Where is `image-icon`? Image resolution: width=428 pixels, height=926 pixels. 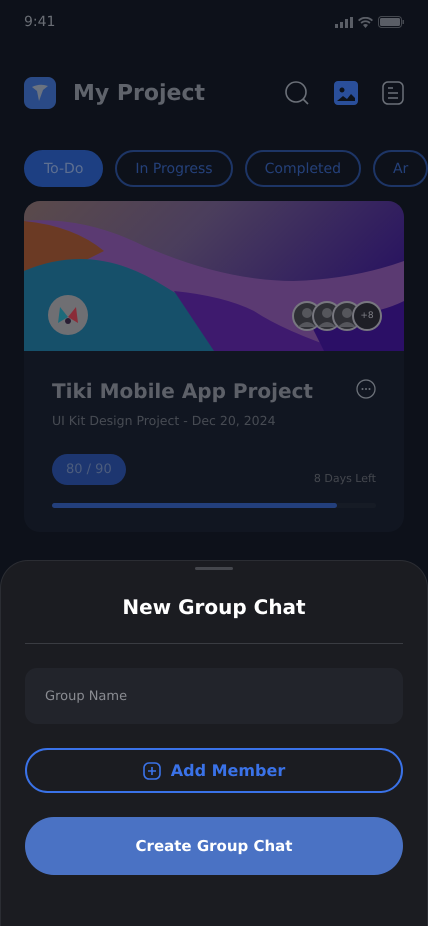
image-icon is located at coordinates (346, 93).